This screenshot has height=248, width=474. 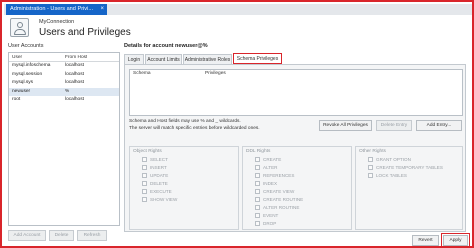 What do you see at coordinates (76, 57) in the screenshot?
I see `column-header-from-host: From Host` at bounding box center [76, 57].